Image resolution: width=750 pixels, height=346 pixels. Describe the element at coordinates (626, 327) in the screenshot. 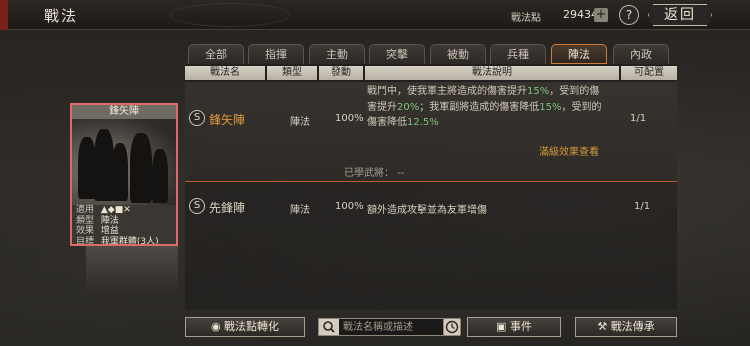

I see `inherit-tactic-button: ⚒ 戰法傳承` at that location.